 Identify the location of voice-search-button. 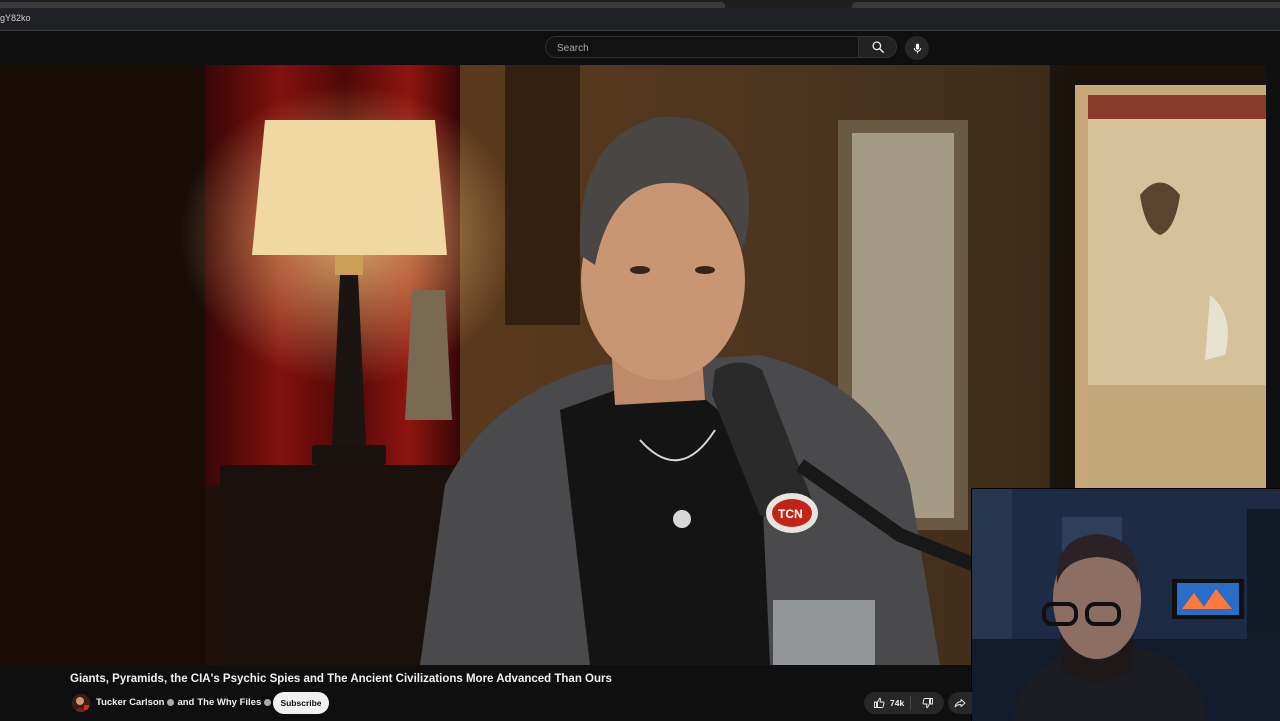
(917, 48).